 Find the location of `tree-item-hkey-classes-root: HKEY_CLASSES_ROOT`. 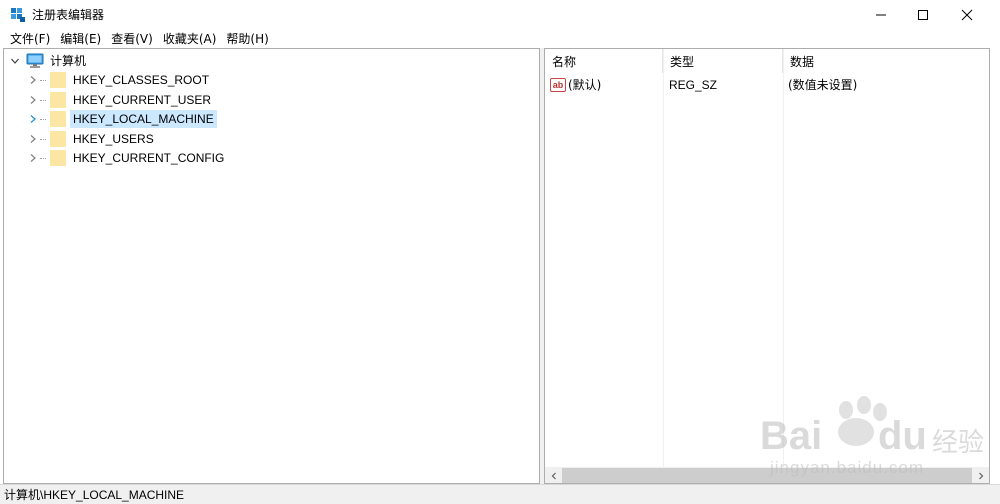

tree-item-hkey-classes-root: HKEY_CLASSES_ROOT is located at coordinates (120, 80).